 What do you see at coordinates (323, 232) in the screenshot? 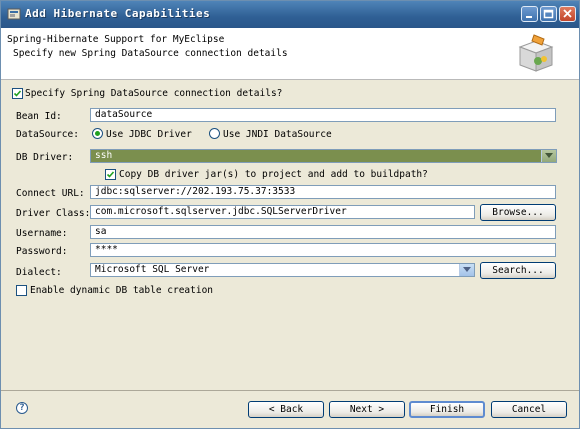
I see `username-input: sa` at bounding box center [323, 232].